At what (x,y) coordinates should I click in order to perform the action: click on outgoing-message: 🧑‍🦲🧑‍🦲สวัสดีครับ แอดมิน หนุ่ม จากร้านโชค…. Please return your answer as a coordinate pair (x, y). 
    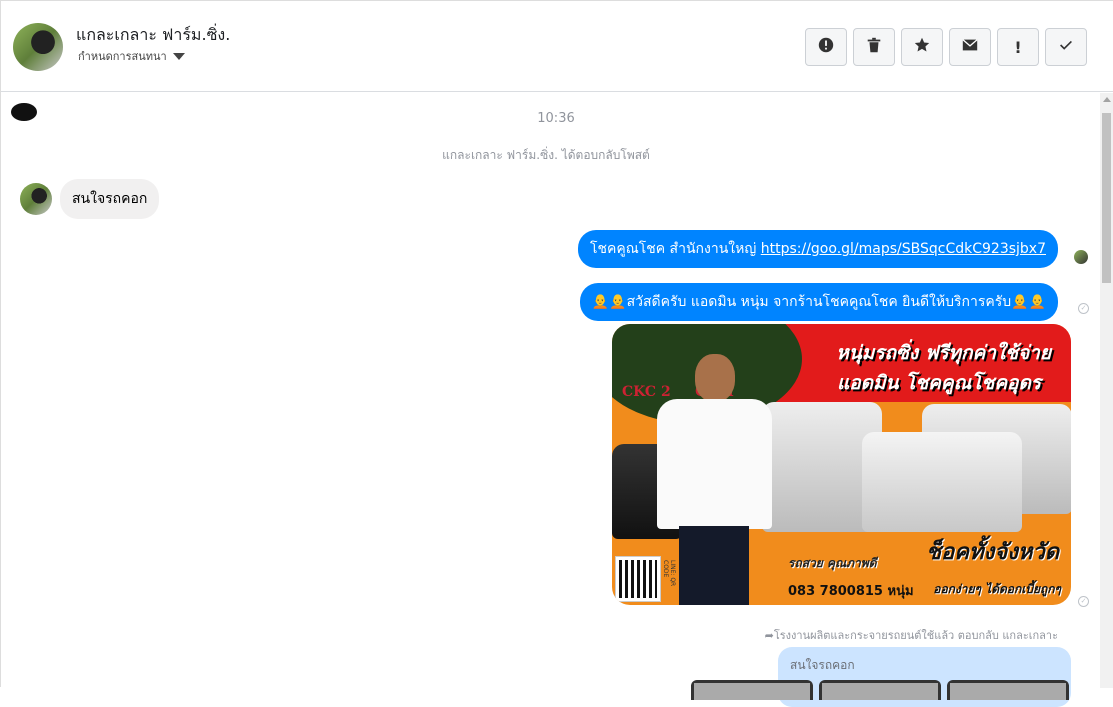
    Looking at the image, I should click on (818, 302).